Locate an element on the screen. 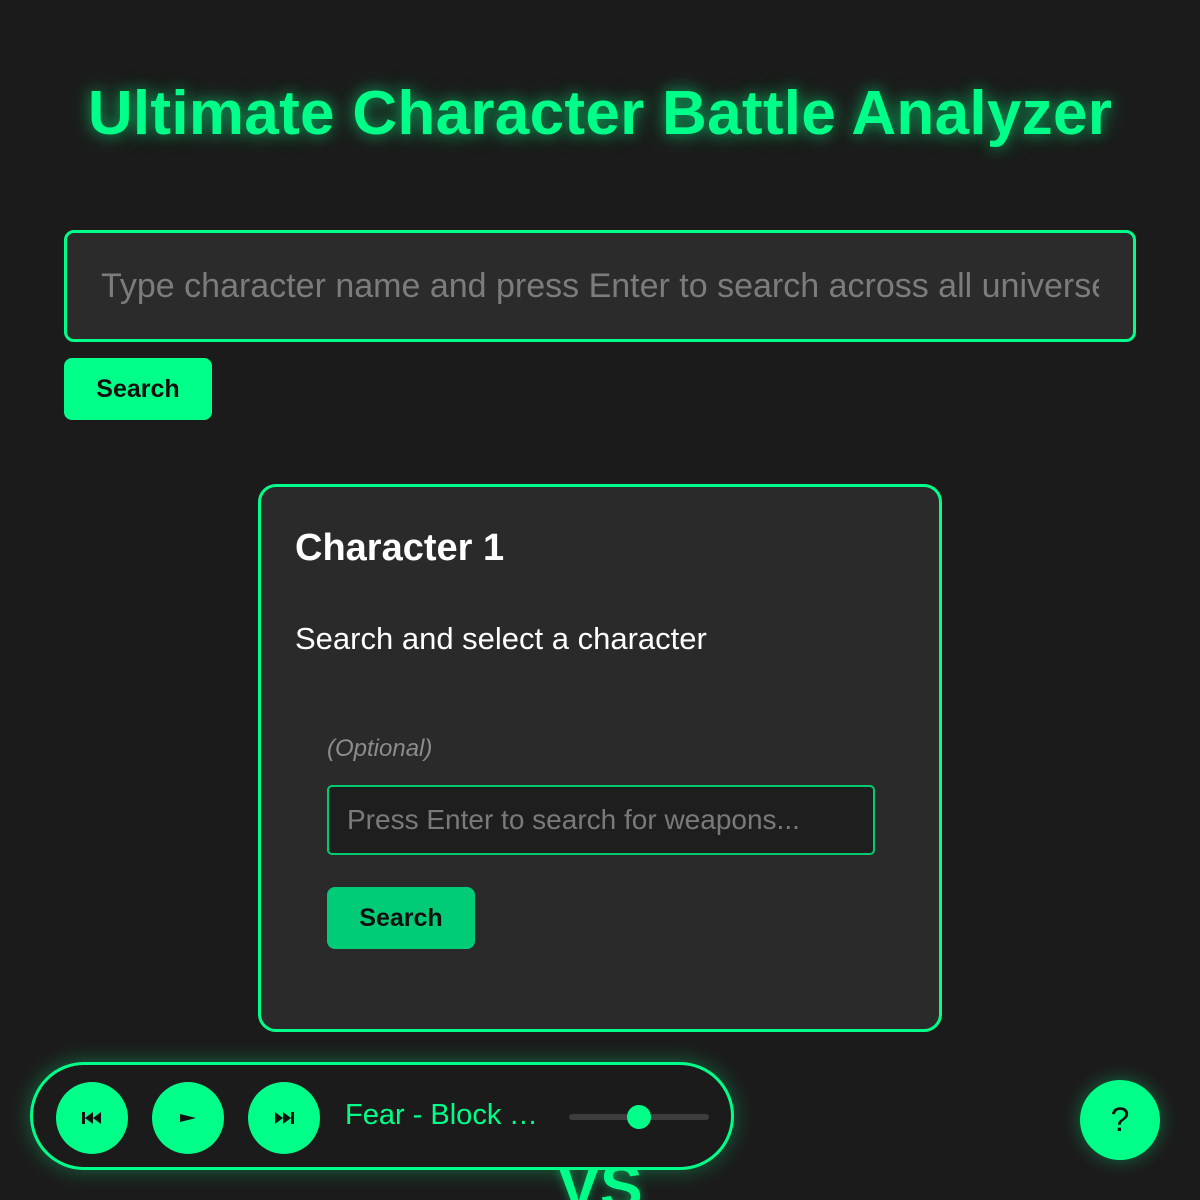  character-search-input is located at coordinates (600, 286).